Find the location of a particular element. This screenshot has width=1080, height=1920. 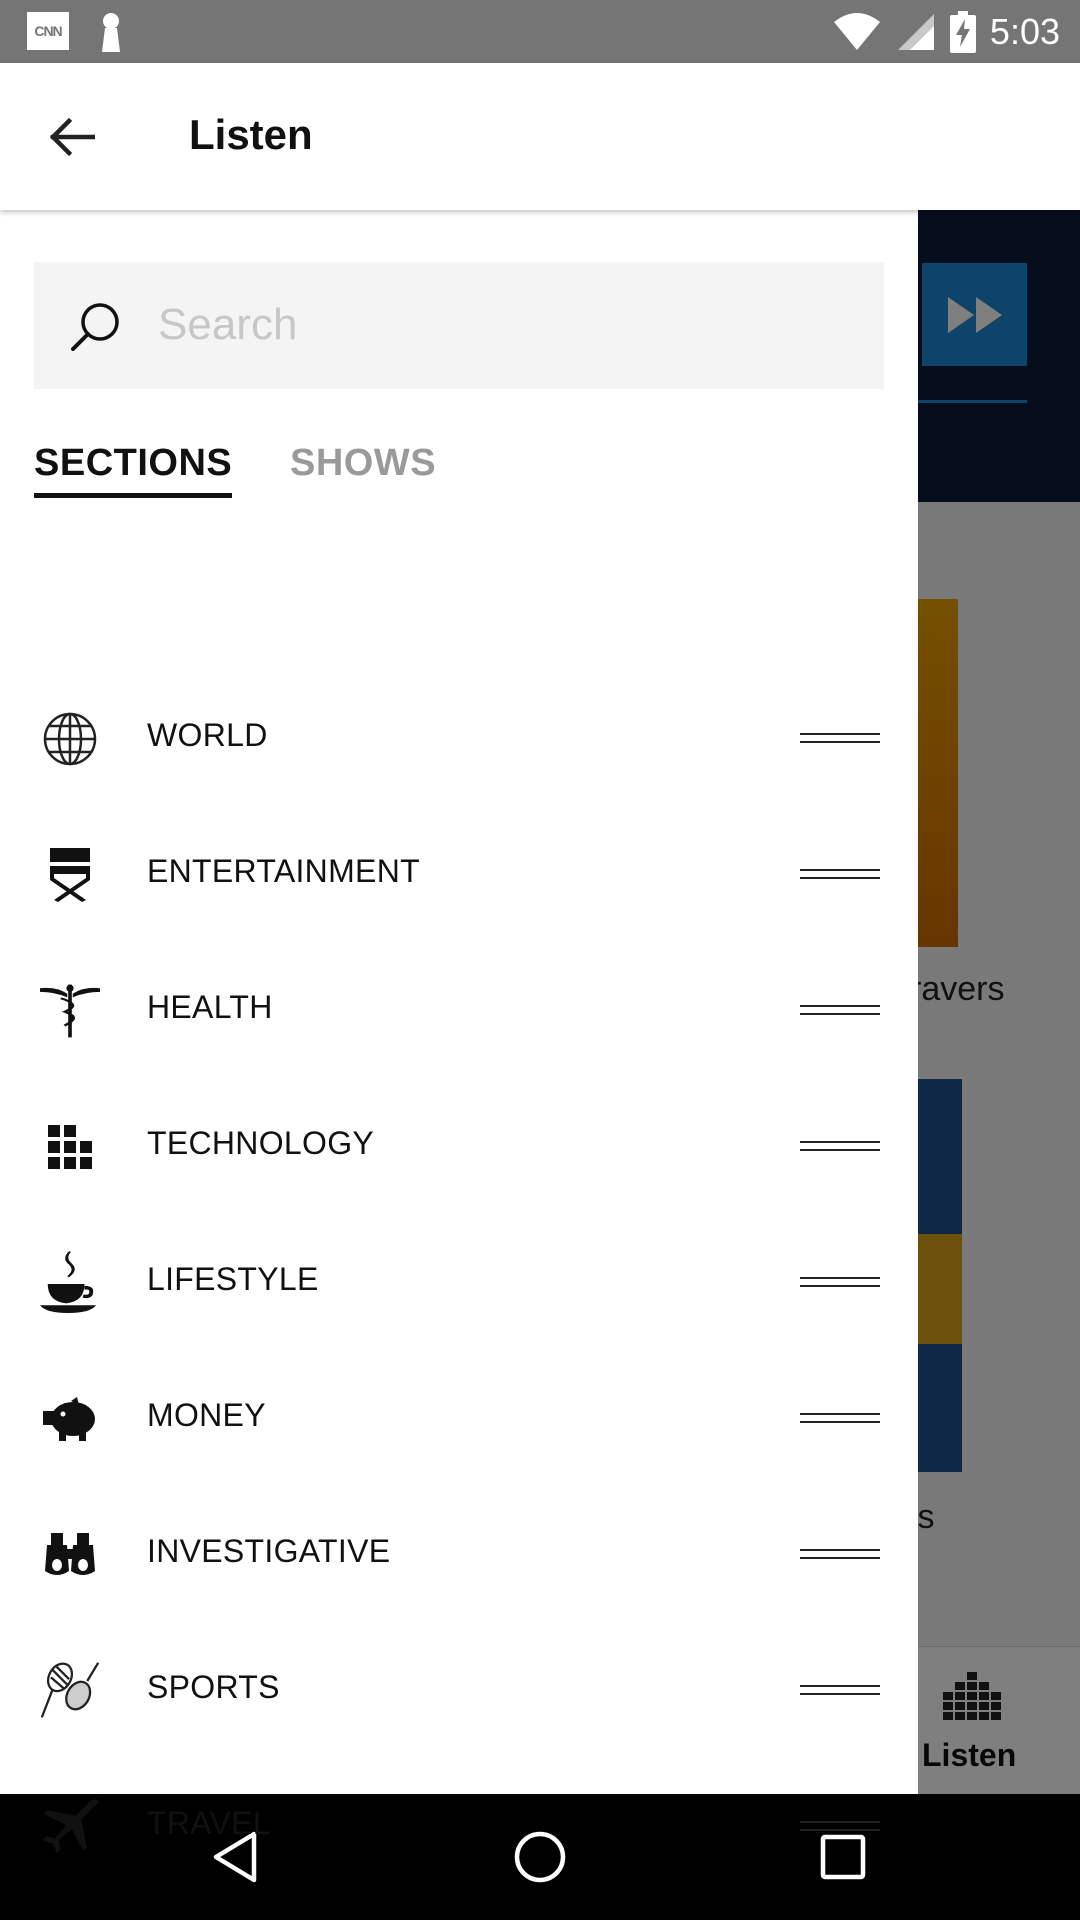

directors-chair-icon is located at coordinates (70, 875).